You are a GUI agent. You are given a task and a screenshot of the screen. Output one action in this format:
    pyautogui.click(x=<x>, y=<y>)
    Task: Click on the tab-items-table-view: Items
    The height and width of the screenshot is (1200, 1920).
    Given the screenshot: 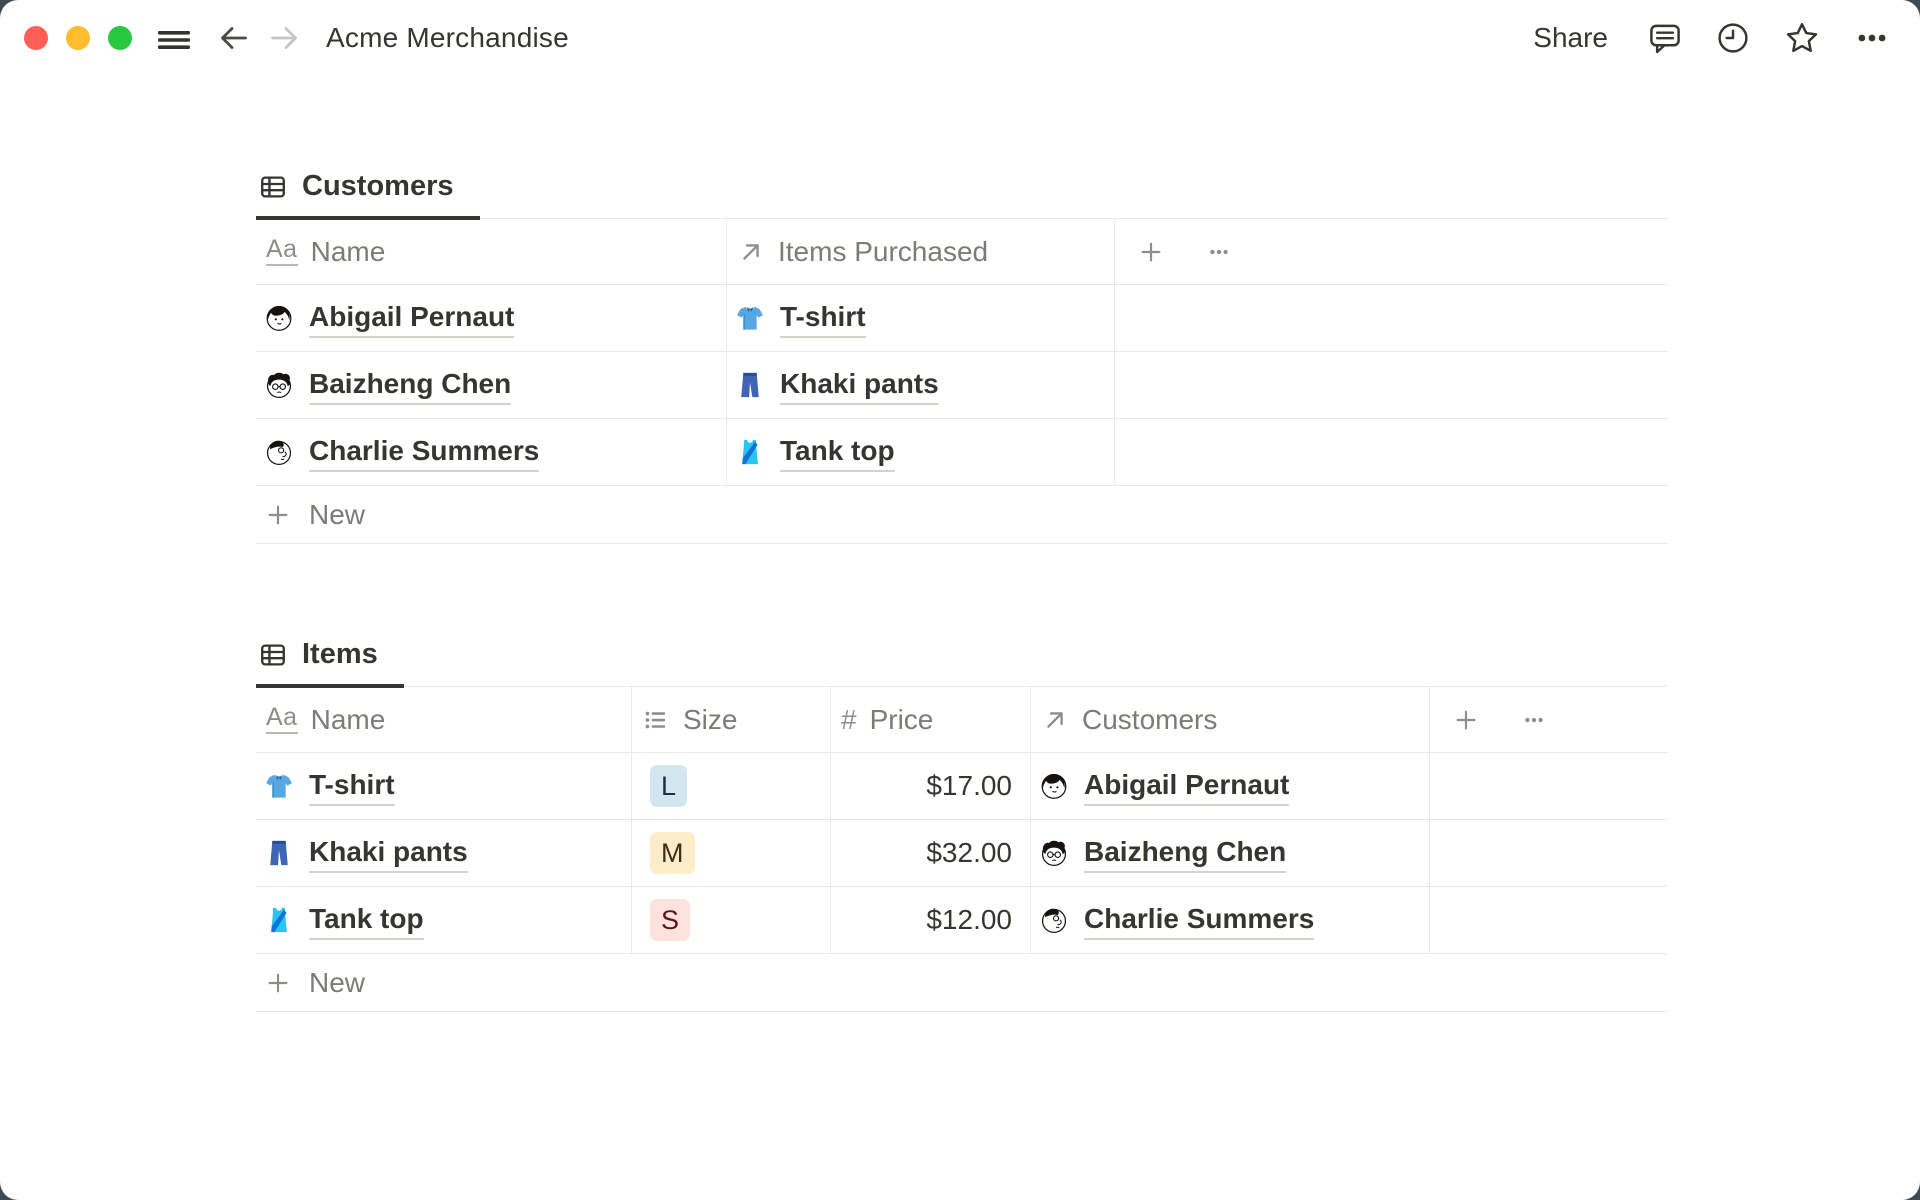 What is the action you would take?
    pyautogui.click(x=330, y=663)
    